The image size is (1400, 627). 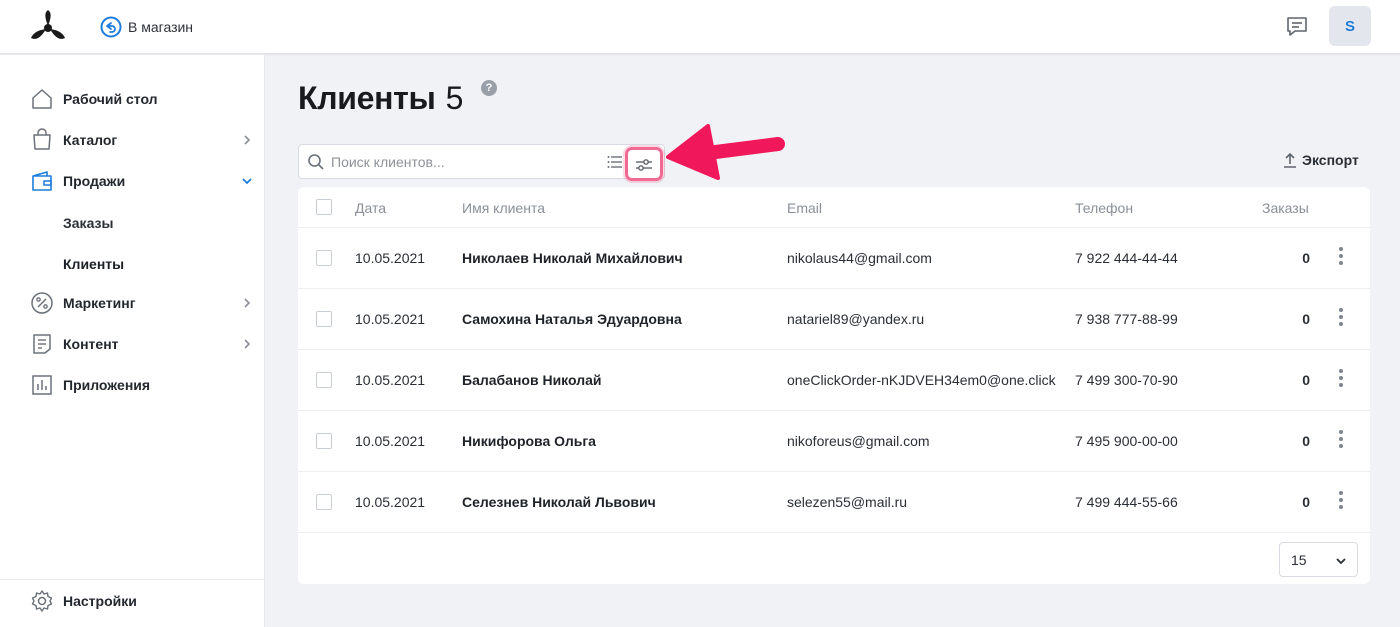 What do you see at coordinates (804, 208) in the screenshot?
I see `column-header-email: Email` at bounding box center [804, 208].